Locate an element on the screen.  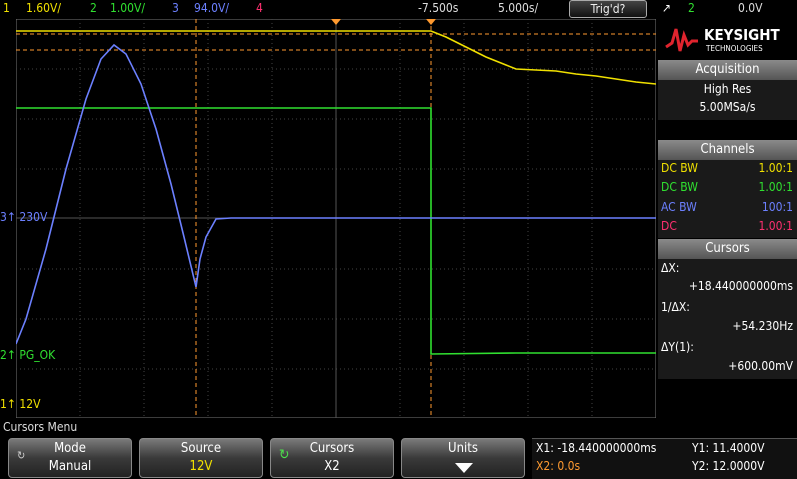
units-label: Units is located at coordinates (463, 448).